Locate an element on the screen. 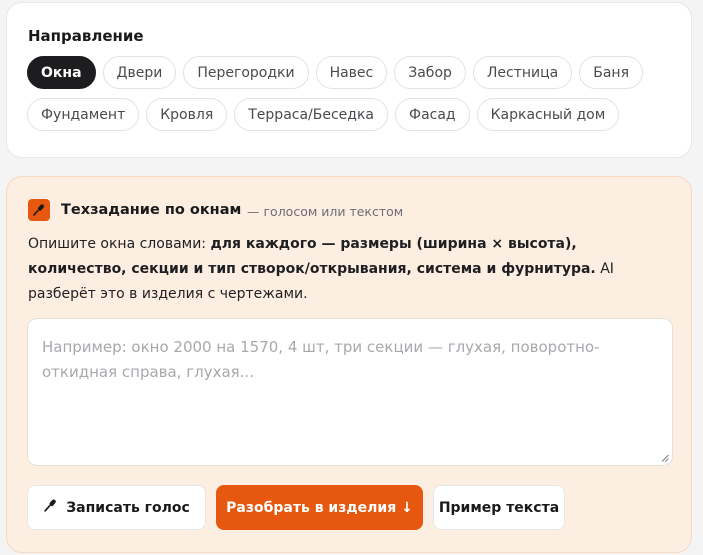  example-text-button: Пример текста is located at coordinates (499, 507).